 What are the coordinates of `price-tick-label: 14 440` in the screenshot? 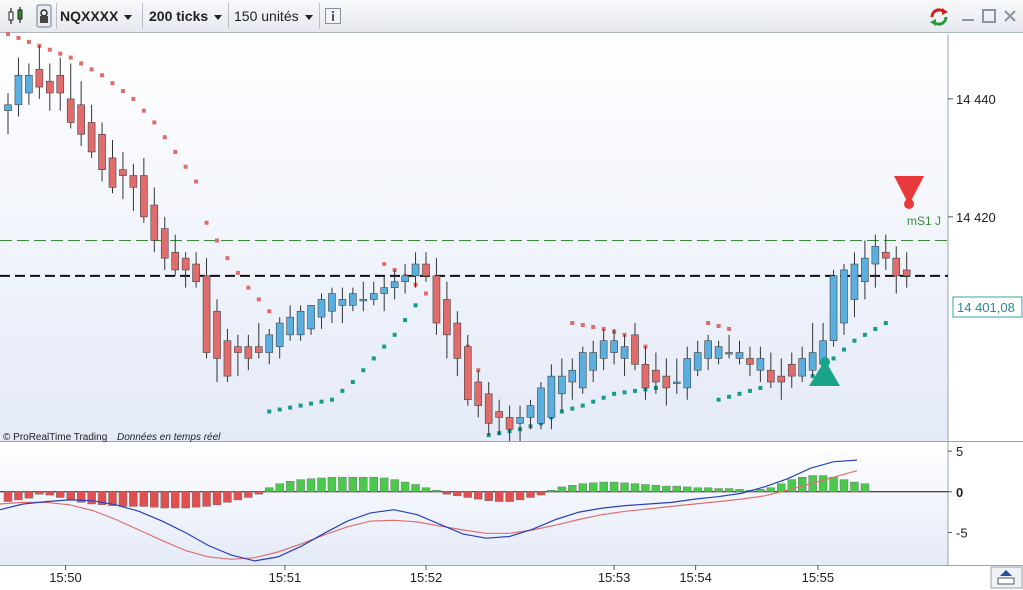 It's located at (976, 99).